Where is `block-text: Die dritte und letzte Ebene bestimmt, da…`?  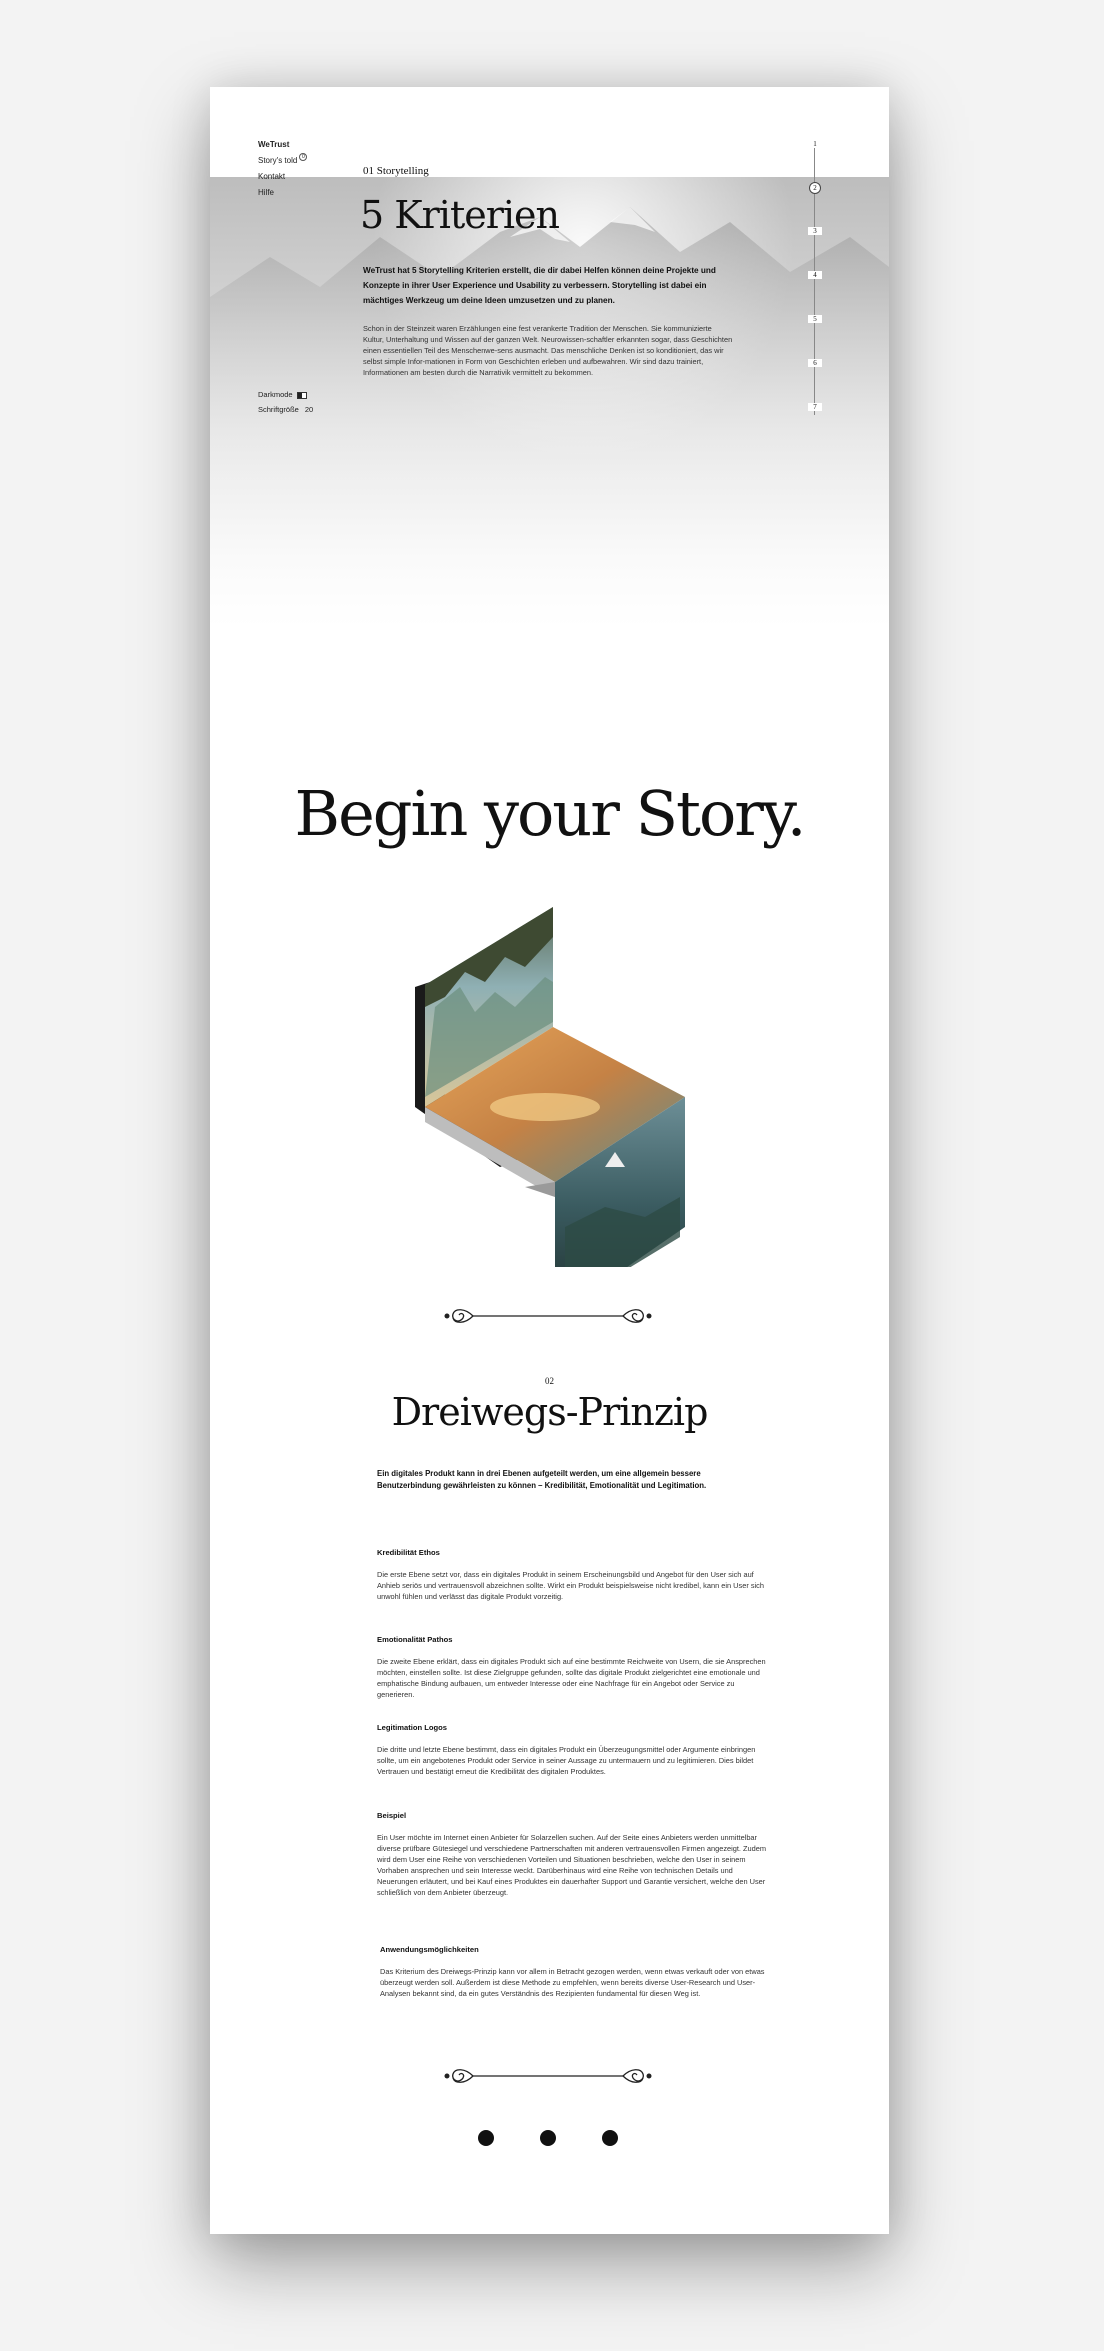 block-text: Die dritte und letzte Ebene bestimmt, da… is located at coordinates (566, 1760).